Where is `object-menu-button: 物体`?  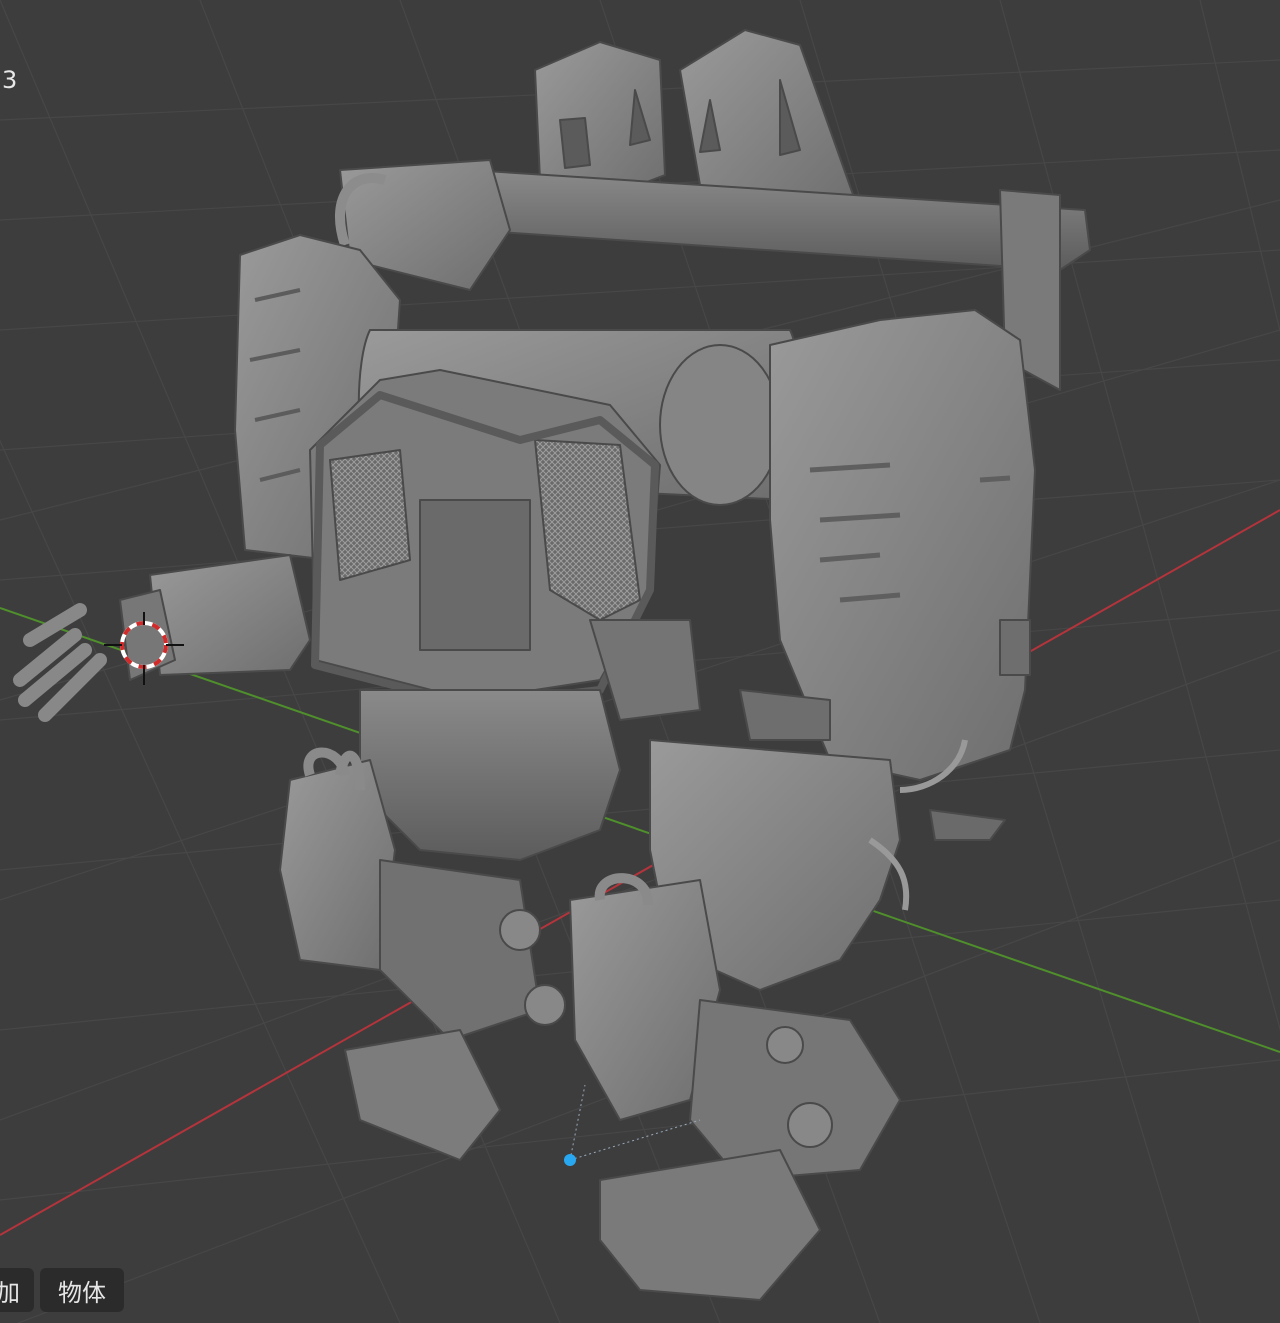 object-menu-button: 物体 is located at coordinates (82, 1290).